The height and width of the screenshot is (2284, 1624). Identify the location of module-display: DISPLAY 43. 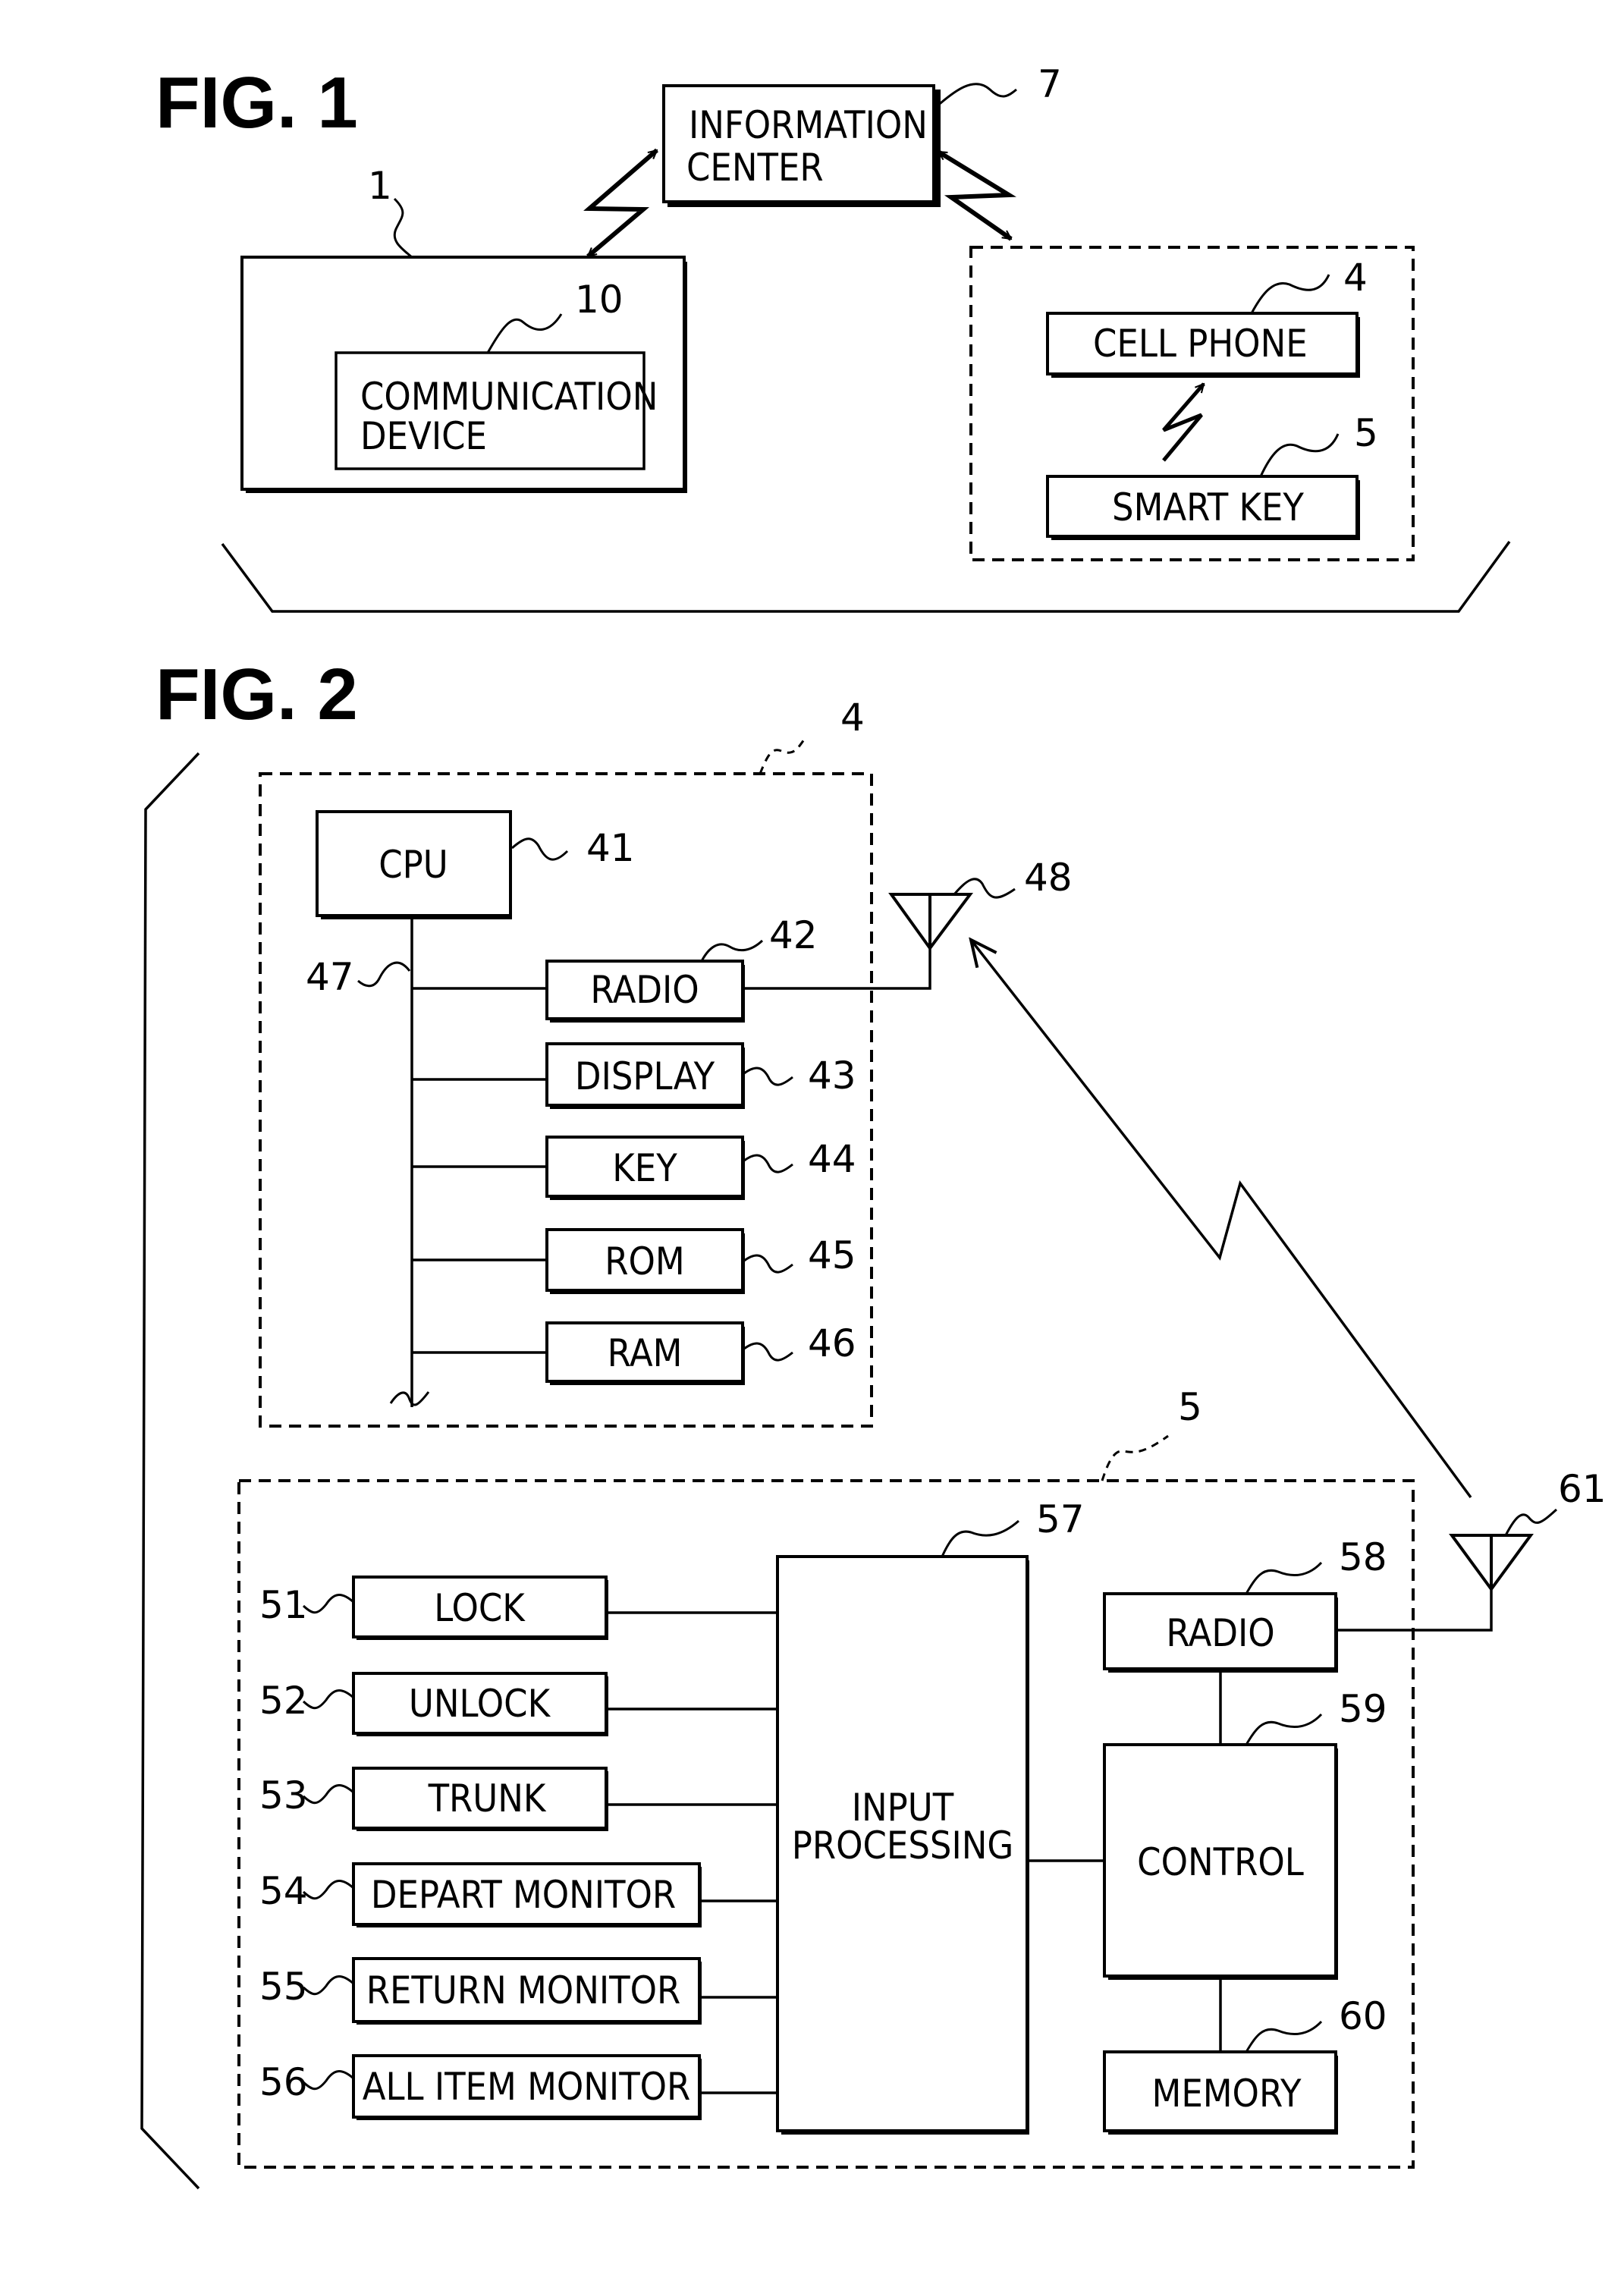
(634, 1075).